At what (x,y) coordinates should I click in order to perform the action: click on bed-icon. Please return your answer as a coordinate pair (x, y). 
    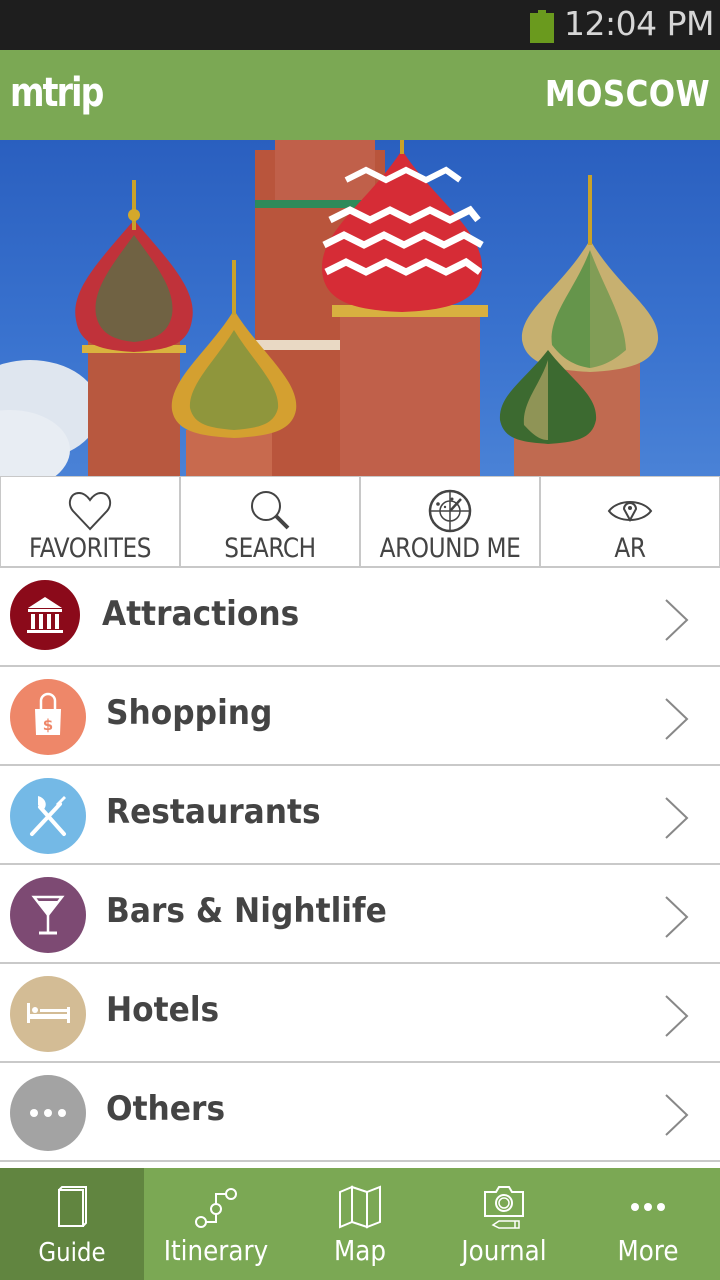
    Looking at the image, I should click on (48, 1013).